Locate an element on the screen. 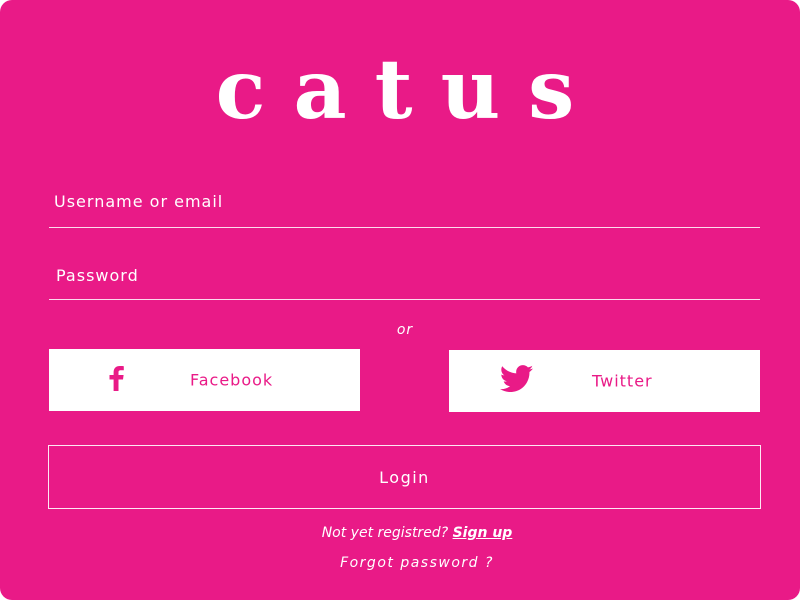  username-field-container is located at coordinates (404, 207).